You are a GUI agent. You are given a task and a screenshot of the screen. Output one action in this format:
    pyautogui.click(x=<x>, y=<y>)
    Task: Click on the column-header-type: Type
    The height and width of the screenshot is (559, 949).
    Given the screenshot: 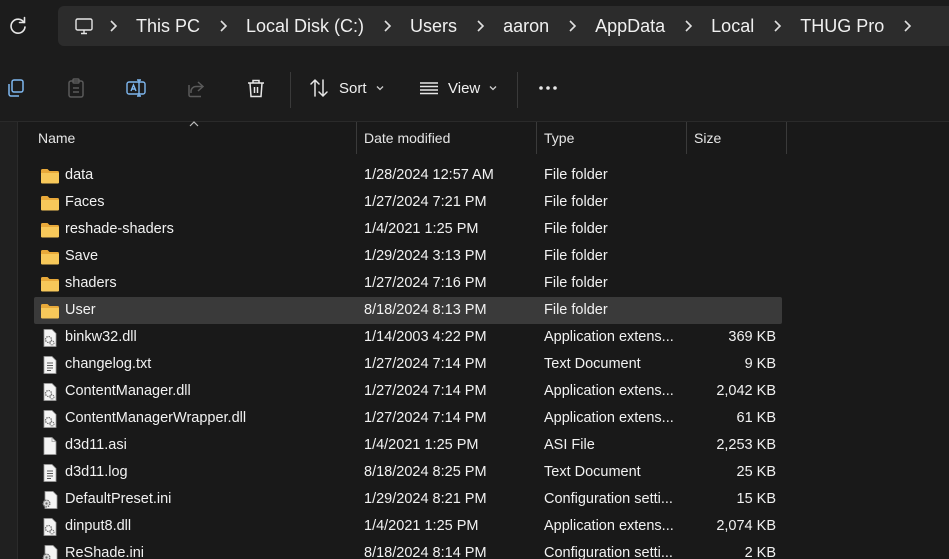 What is the action you would take?
    pyautogui.click(x=559, y=138)
    